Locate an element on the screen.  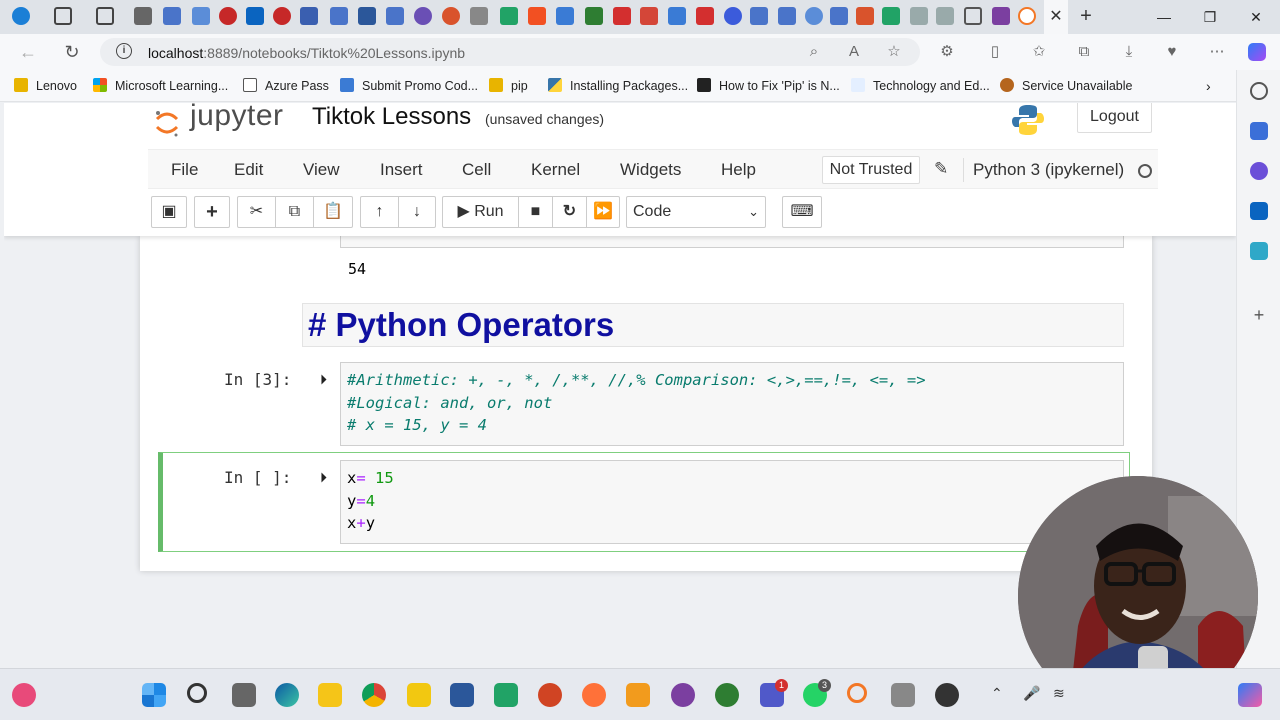
tray-chevron-icon: ⌃ is located at coordinates (997, 693).